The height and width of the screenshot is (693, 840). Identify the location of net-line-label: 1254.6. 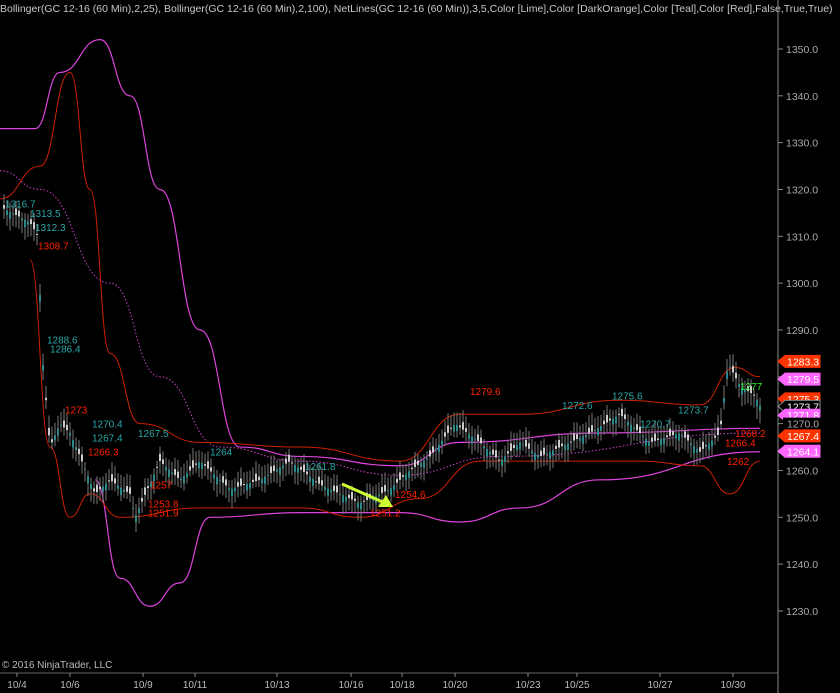
(410, 495).